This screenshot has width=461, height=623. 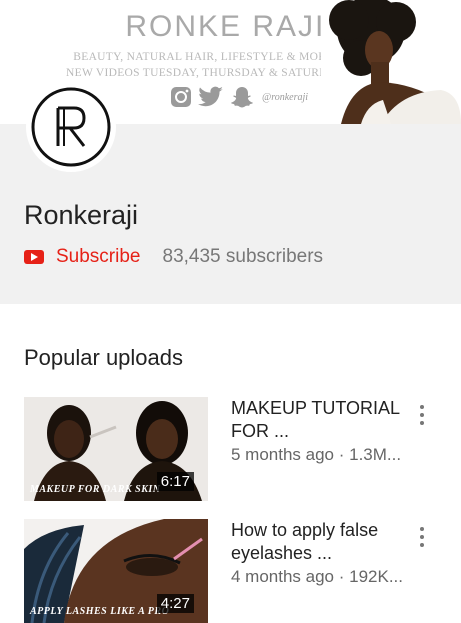 I want to click on subscribe-button: Subscribe, so click(x=98, y=257).